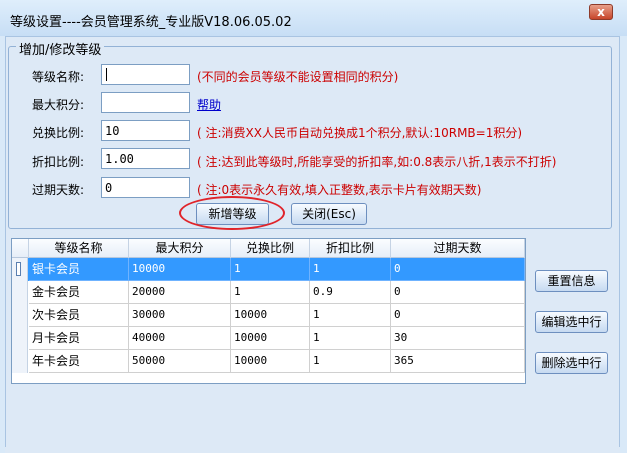  I want to click on reset-info-button: 重置信息, so click(571, 281).